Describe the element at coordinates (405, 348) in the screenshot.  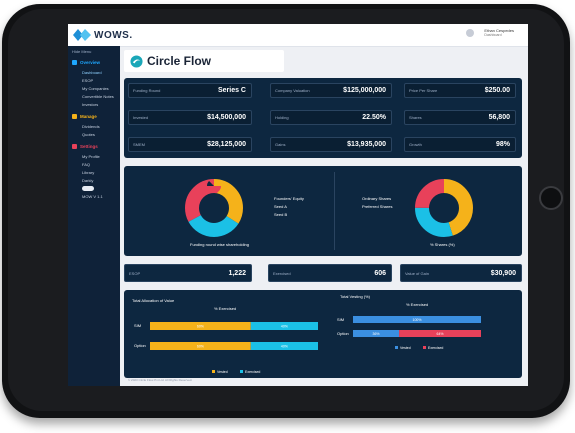
I see `vesting-legend-label: Vested` at that location.